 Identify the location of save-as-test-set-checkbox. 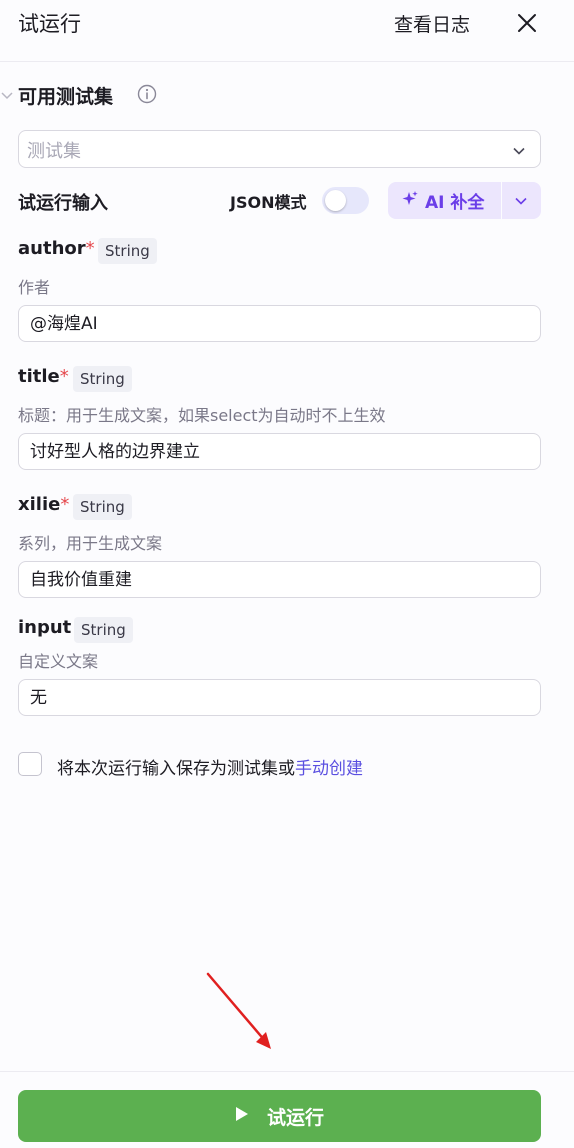
(30, 764).